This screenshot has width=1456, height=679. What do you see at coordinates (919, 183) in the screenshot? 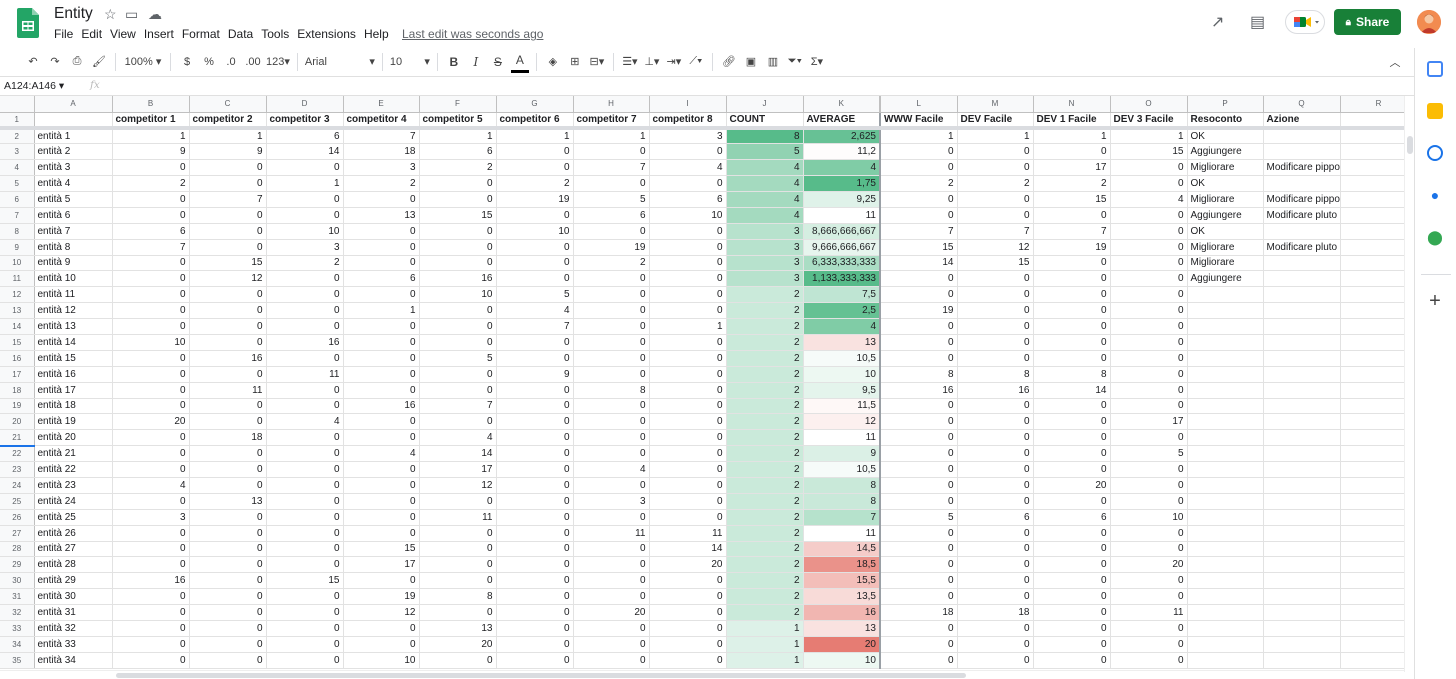
I see `facile-cell: 2` at bounding box center [919, 183].